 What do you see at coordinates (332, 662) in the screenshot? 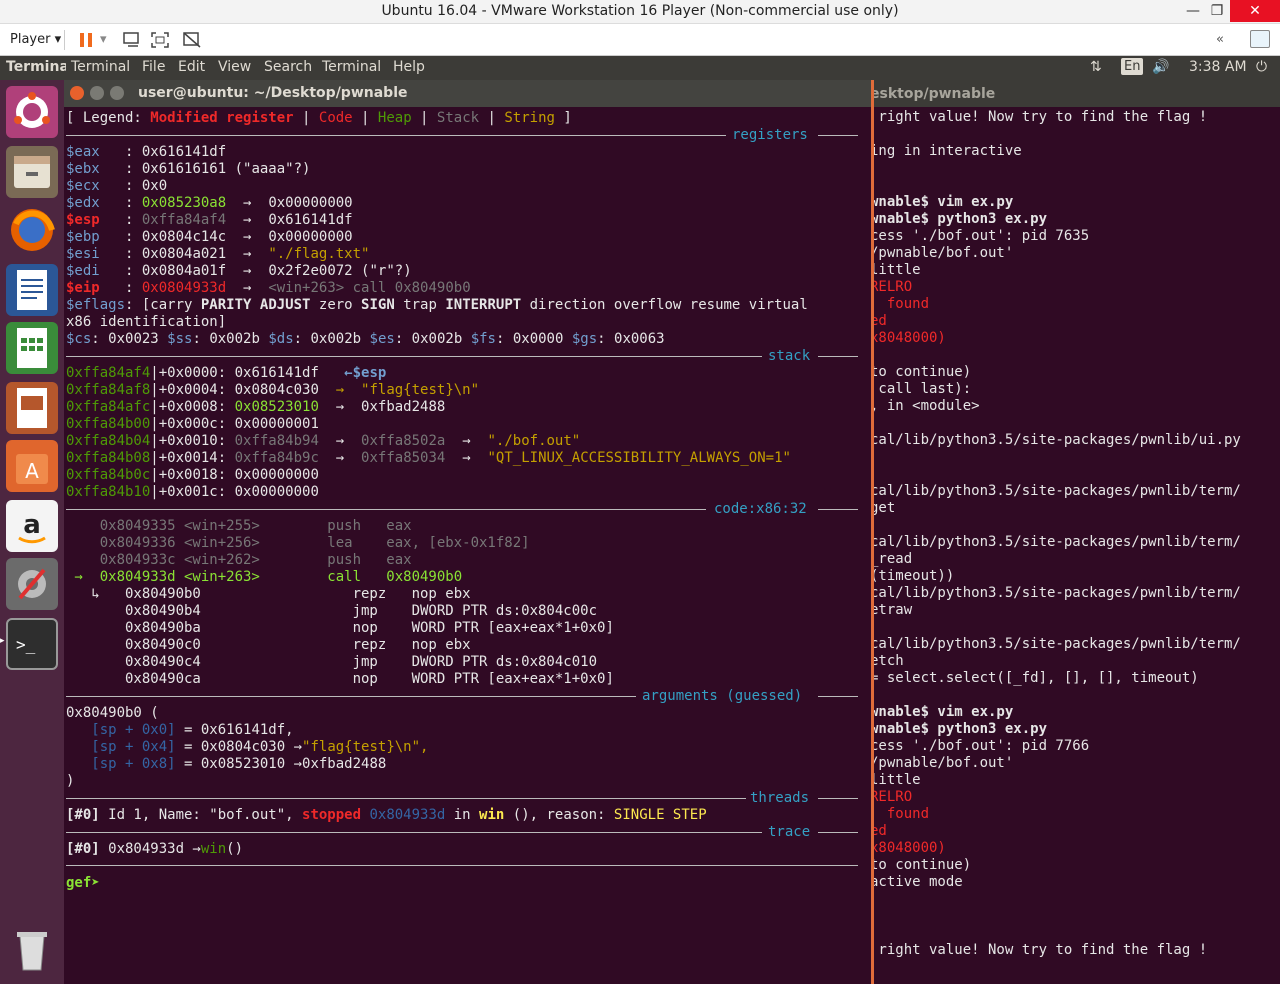
I see `code-line: 0x80490c4 jmp DWORD PTR ds:0x804c010` at bounding box center [332, 662].